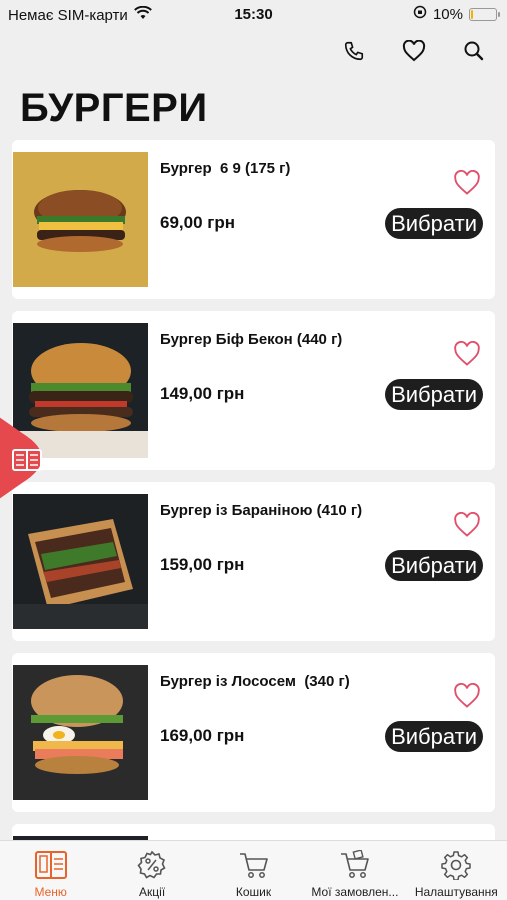 The width and height of the screenshot is (507, 900). Describe the element at coordinates (253, 15) in the screenshot. I see `status-bar: Немає SIM-карти 15:30 10%` at that location.